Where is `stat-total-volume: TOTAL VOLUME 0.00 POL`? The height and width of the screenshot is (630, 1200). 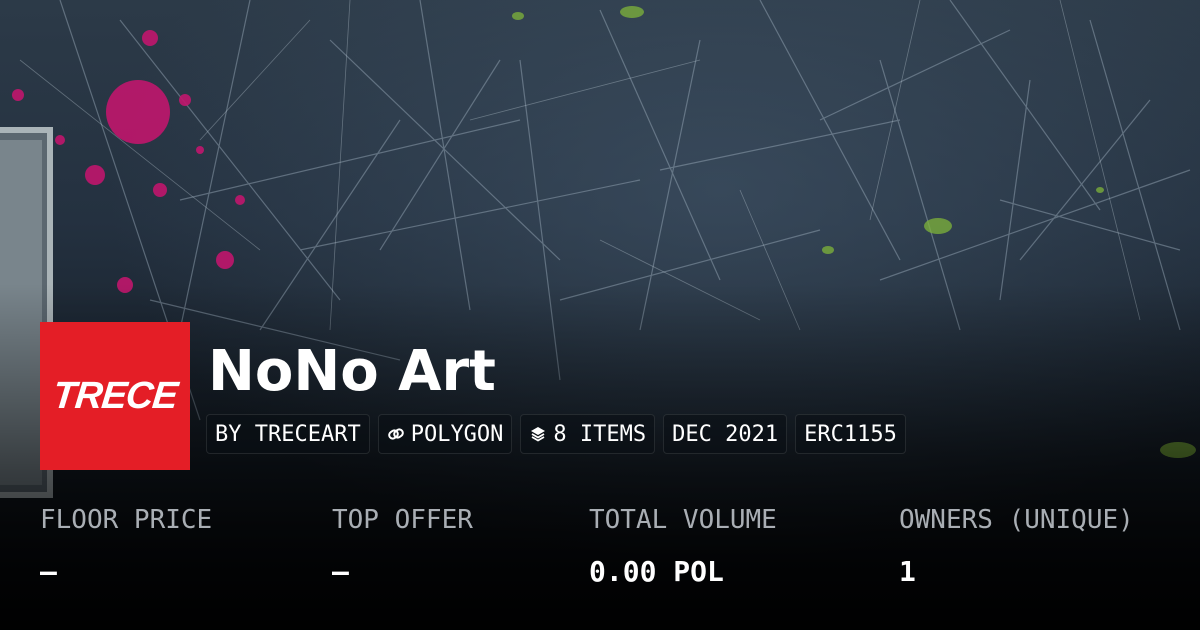
stat-total-volume: TOTAL VOLUME 0.00 POL is located at coordinates (683, 552).